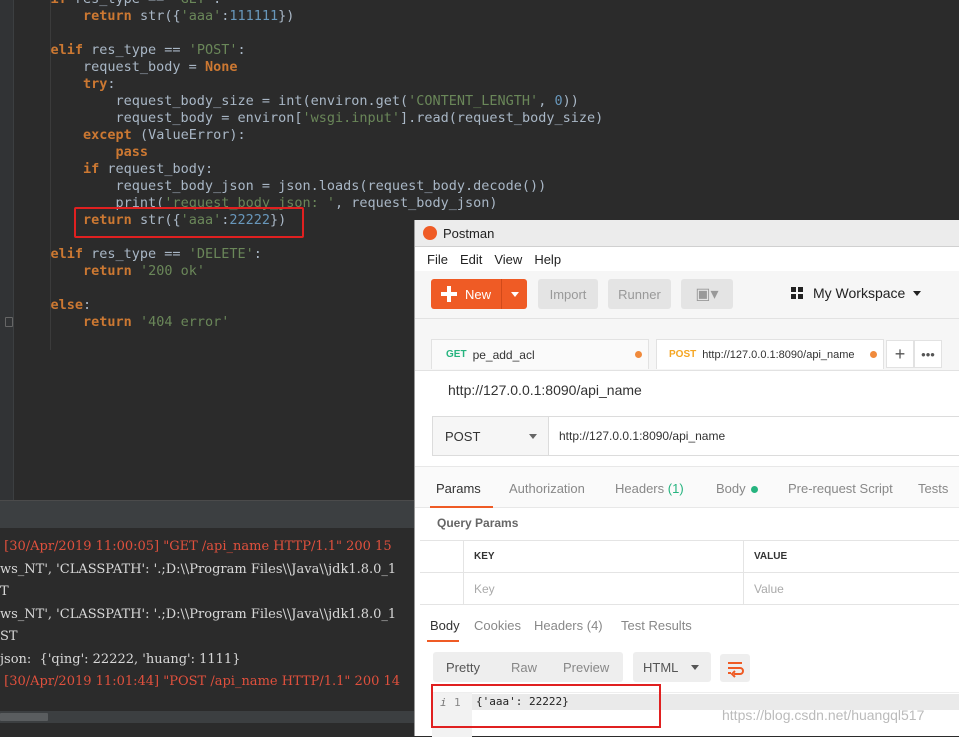 This screenshot has height=737, width=959. What do you see at coordinates (351, 118) in the screenshot?
I see `code-token: 'wsgi.input'` at bounding box center [351, 118].